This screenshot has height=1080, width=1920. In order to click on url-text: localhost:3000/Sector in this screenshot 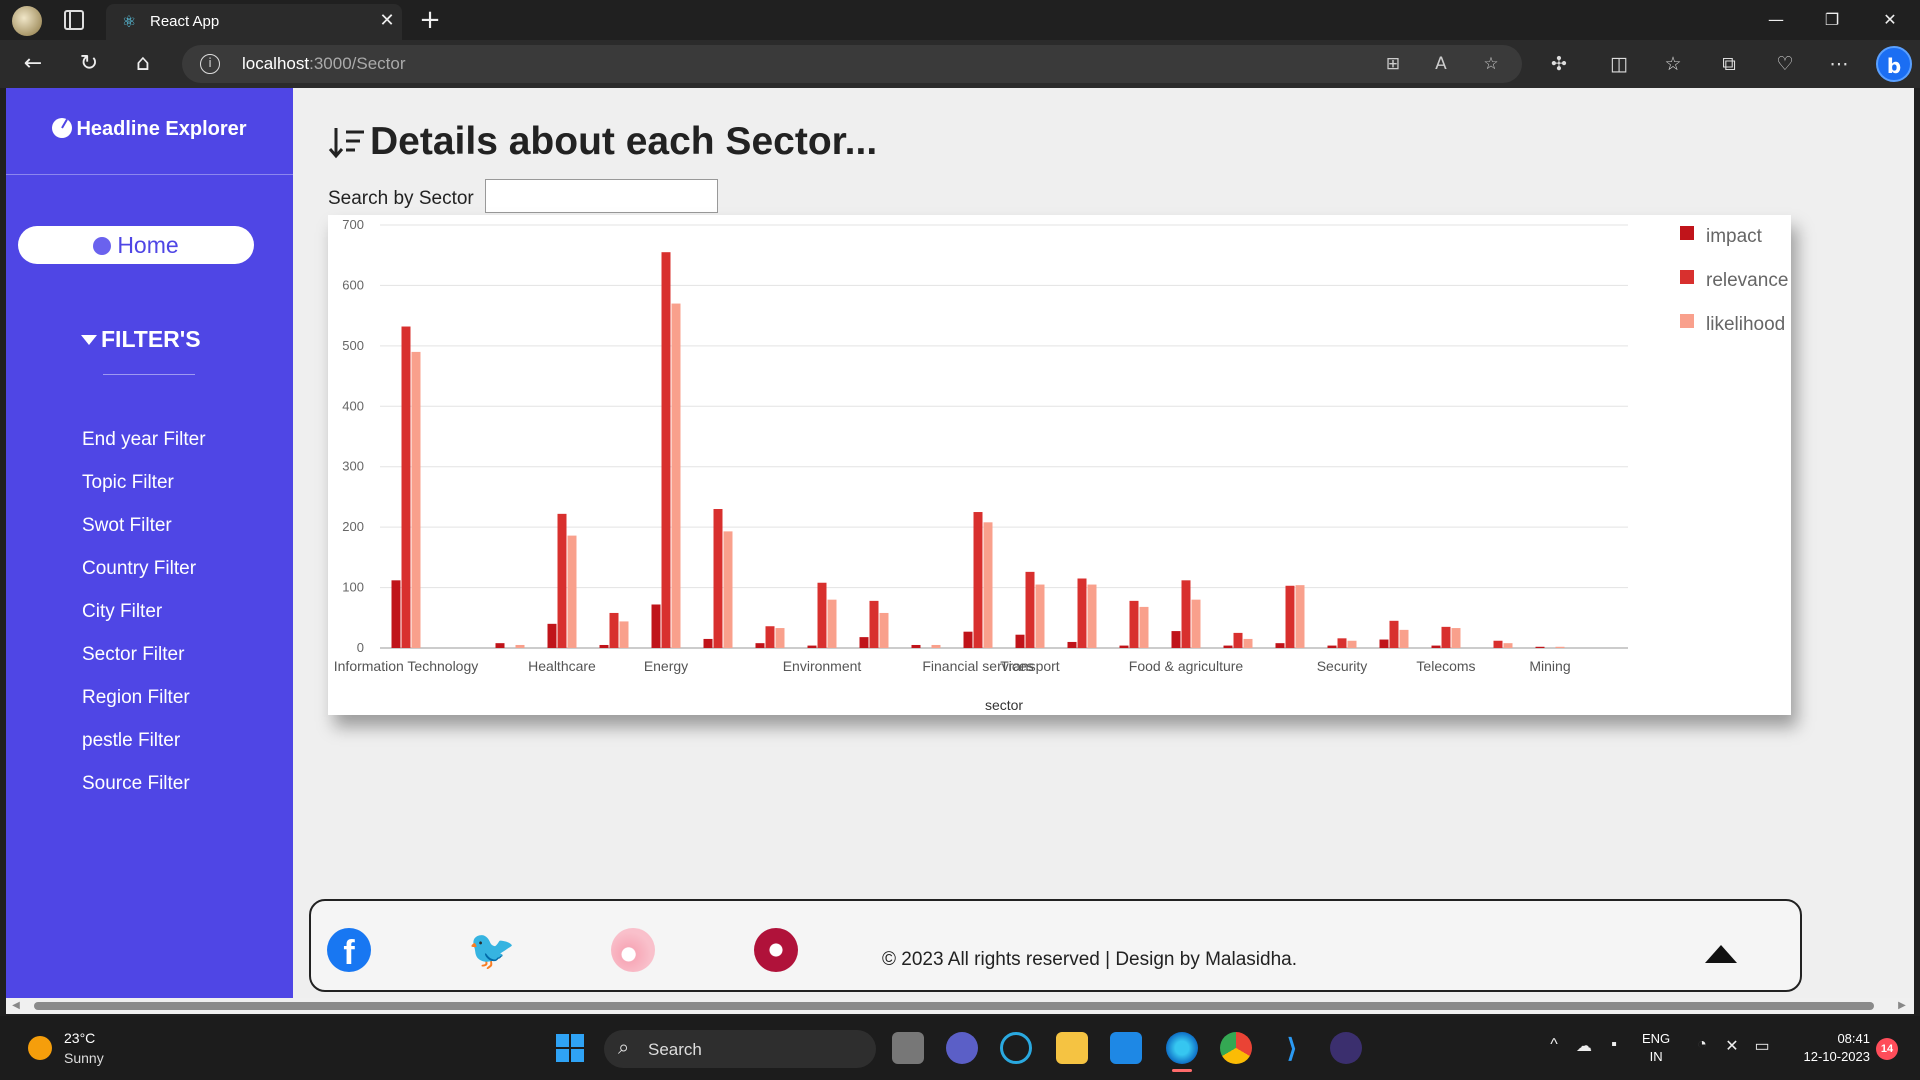, I will do `click(324, 64)`.